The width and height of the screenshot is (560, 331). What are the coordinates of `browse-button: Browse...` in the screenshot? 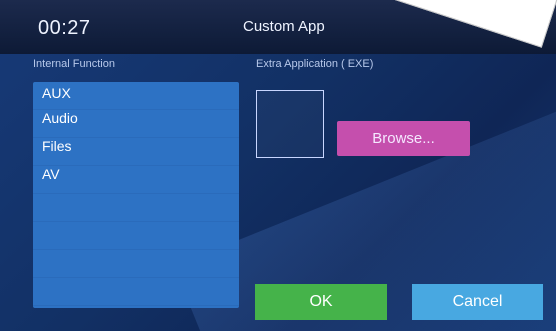 It's located at (403, 138).